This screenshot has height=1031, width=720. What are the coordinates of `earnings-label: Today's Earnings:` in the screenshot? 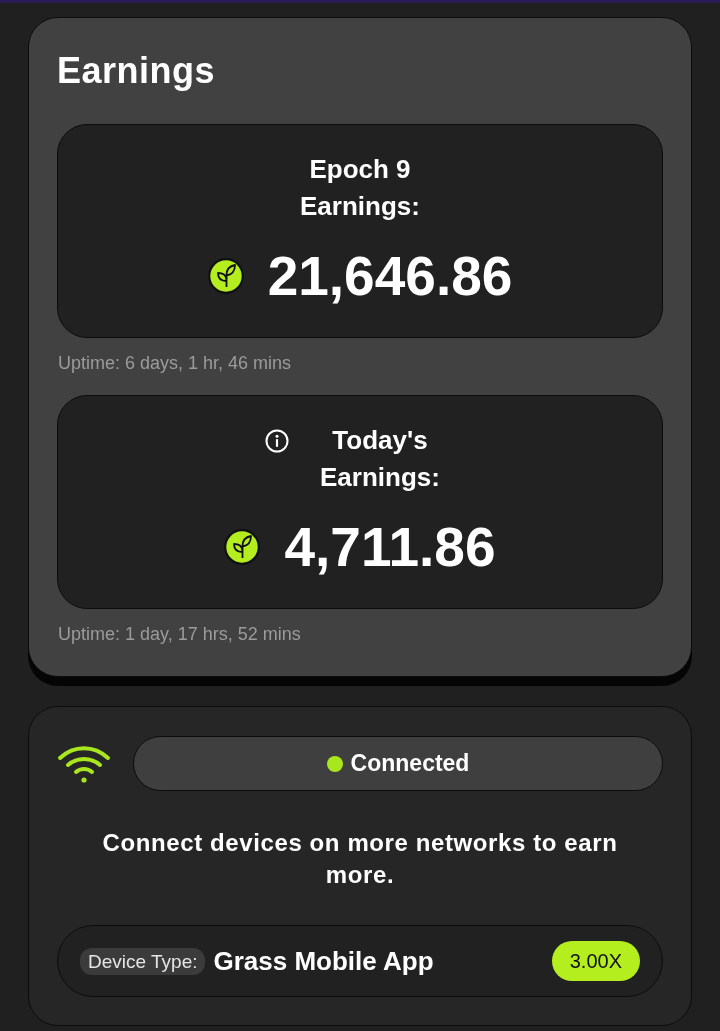 It's located at (380, 459).